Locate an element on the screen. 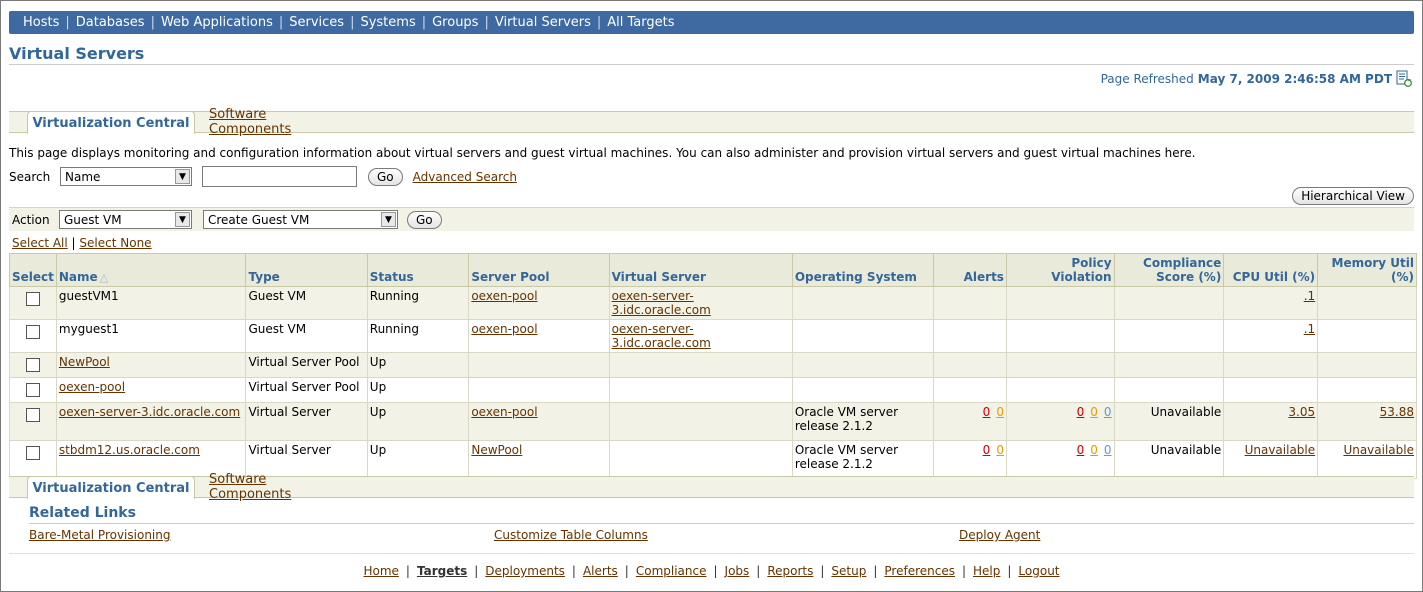  customize-table-columns-link: Customize Table Columns is located at coordinates (571, 535).